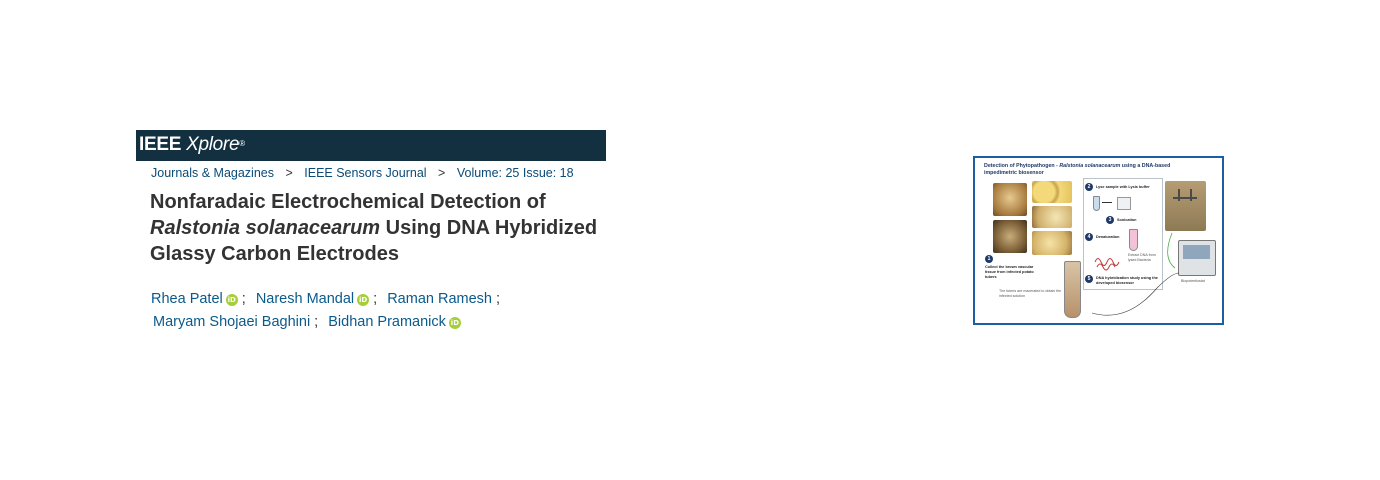 The width and height of the screenshot is (1380, 480). What do you see at coordinates (1185, 206) in the screenshot?
I see `electrode-photo` at bounding box center [1185, 206].